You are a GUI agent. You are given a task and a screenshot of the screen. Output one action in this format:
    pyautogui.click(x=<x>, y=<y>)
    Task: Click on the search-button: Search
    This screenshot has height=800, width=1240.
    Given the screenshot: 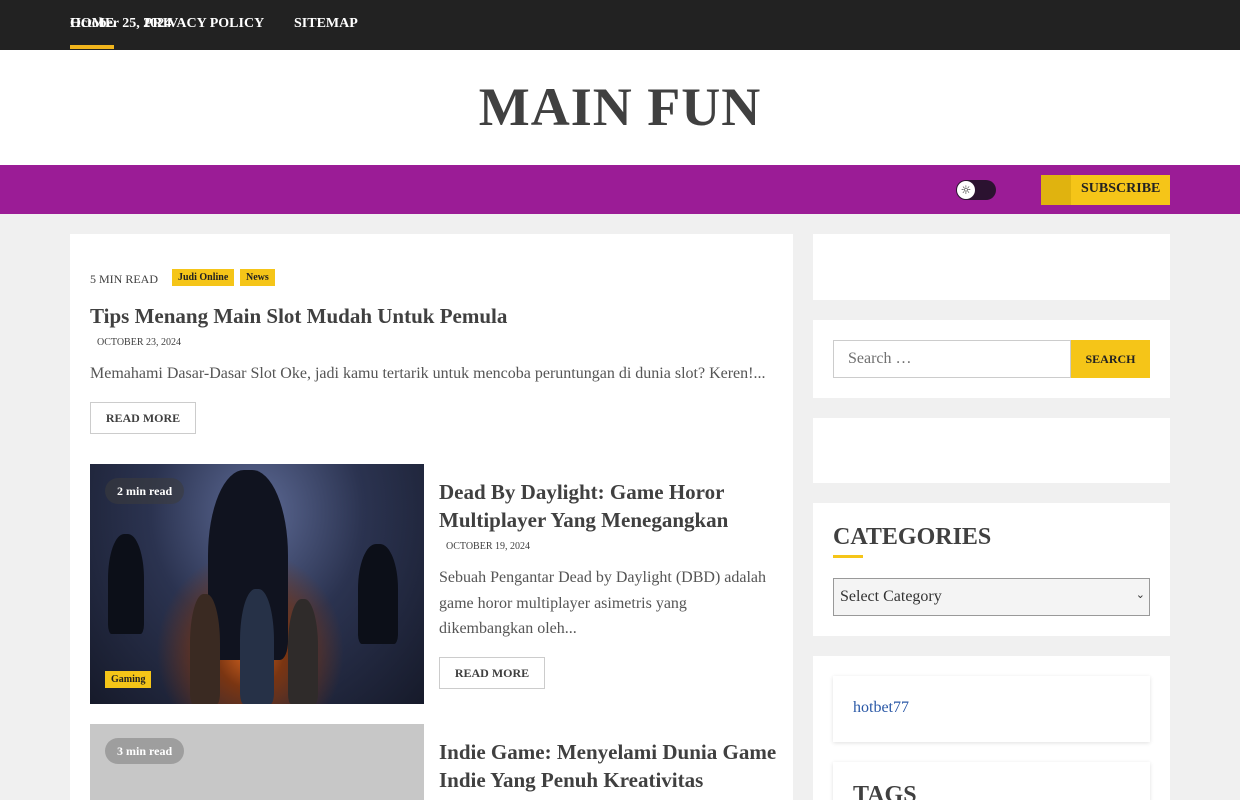 What is the action you would take?
    pyautogui.click(x=1110, y=359)
    